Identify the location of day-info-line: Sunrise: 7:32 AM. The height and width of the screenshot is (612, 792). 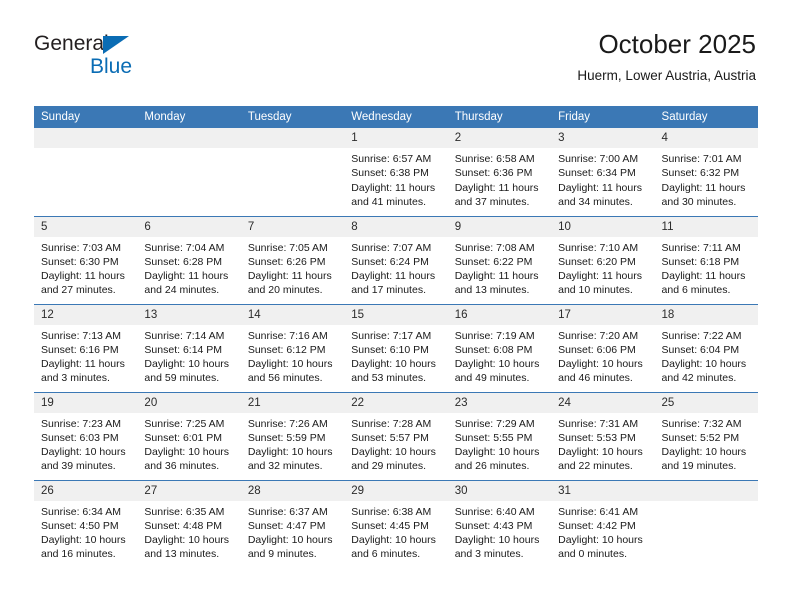
(701, 423).